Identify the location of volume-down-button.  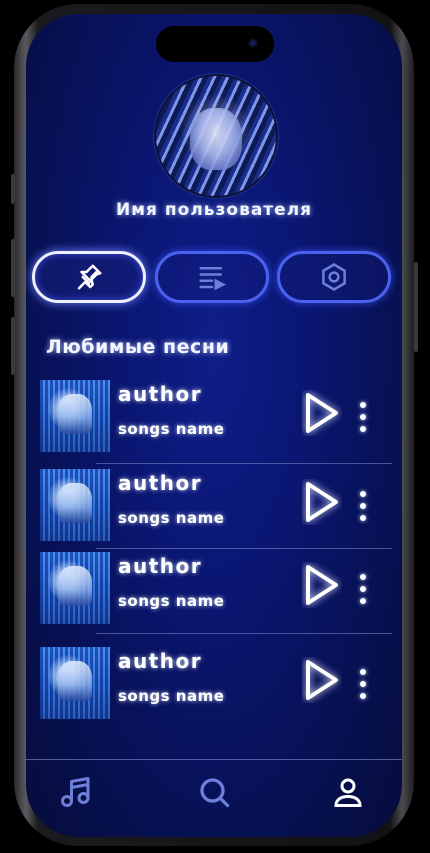
(13, 346).